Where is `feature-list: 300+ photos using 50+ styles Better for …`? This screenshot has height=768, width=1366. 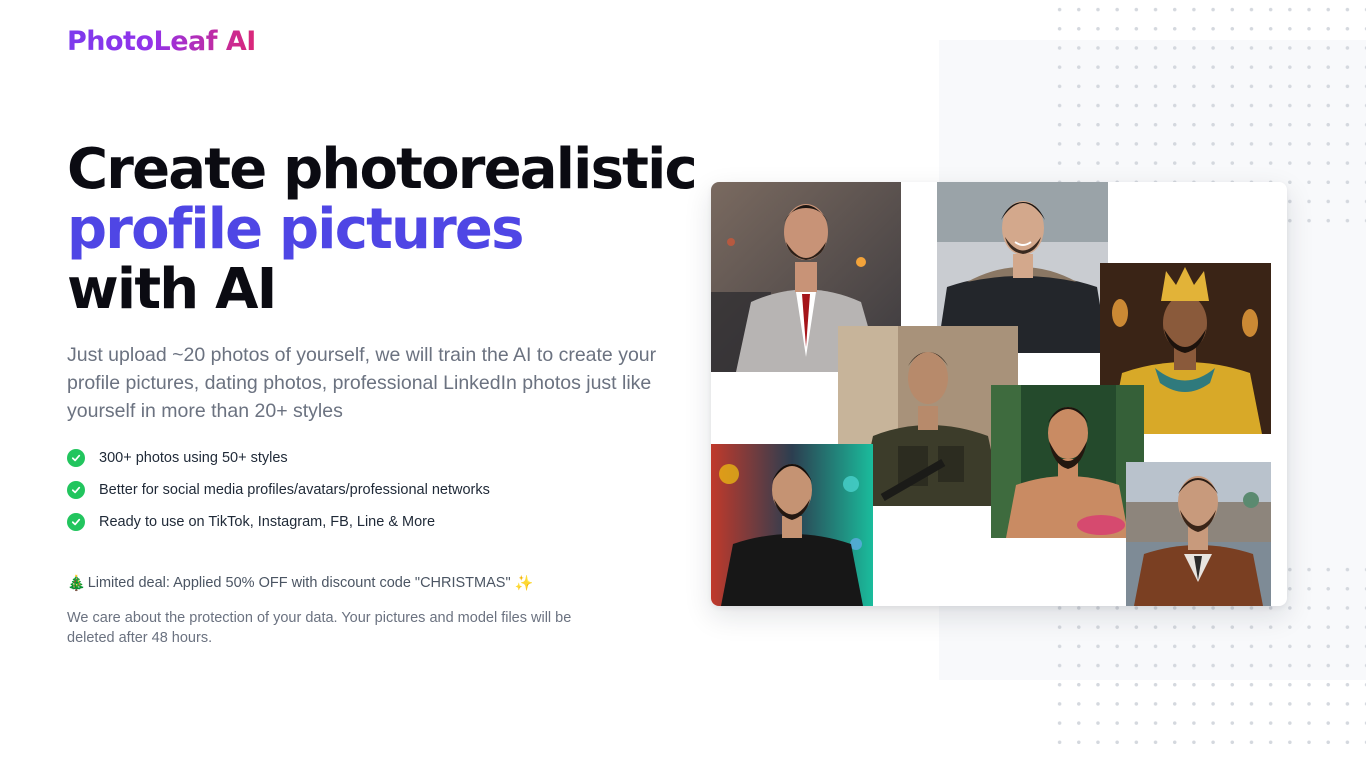 feature-list: 300+ photos using 50+ styles Better for … is located at coordinates (278, 496).